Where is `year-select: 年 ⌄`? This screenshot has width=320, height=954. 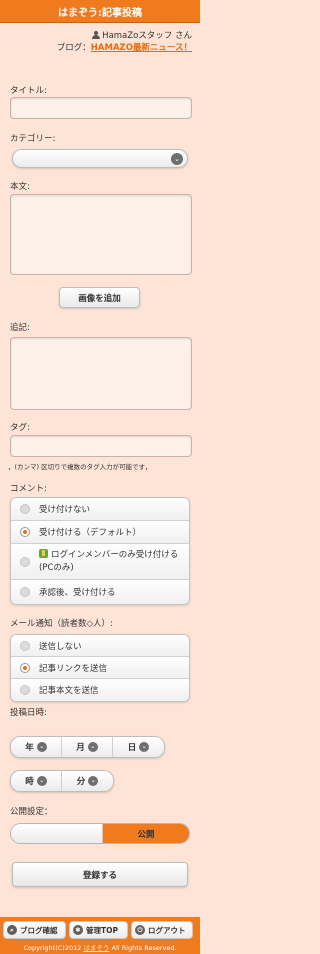 year-select: 年 ⌄ is located at coordinates (36, 747).